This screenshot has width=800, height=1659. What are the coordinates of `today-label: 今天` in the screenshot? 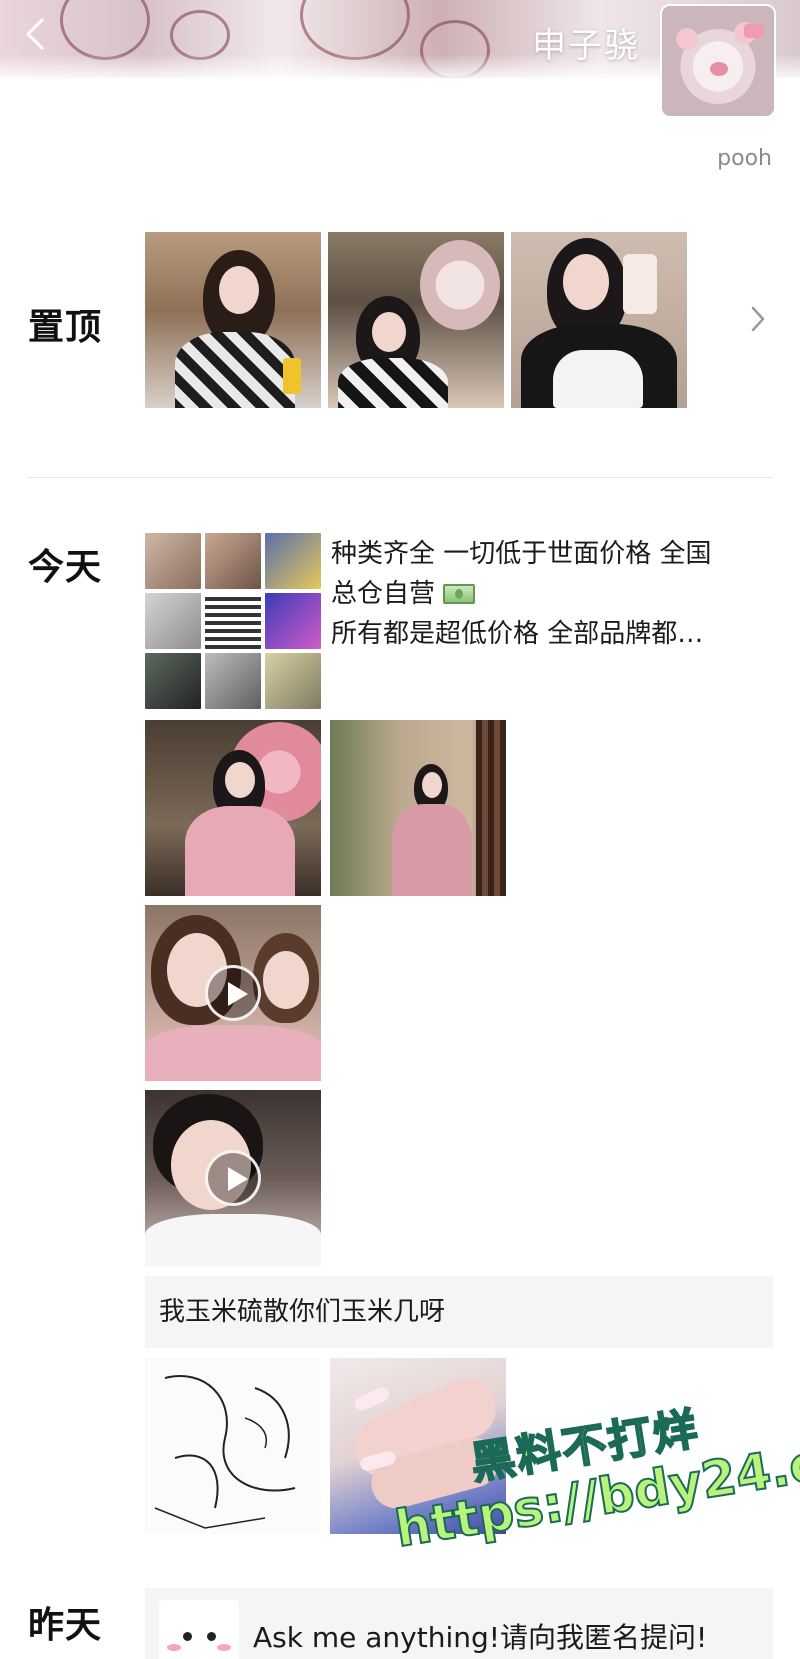 It's located at (65, 567).